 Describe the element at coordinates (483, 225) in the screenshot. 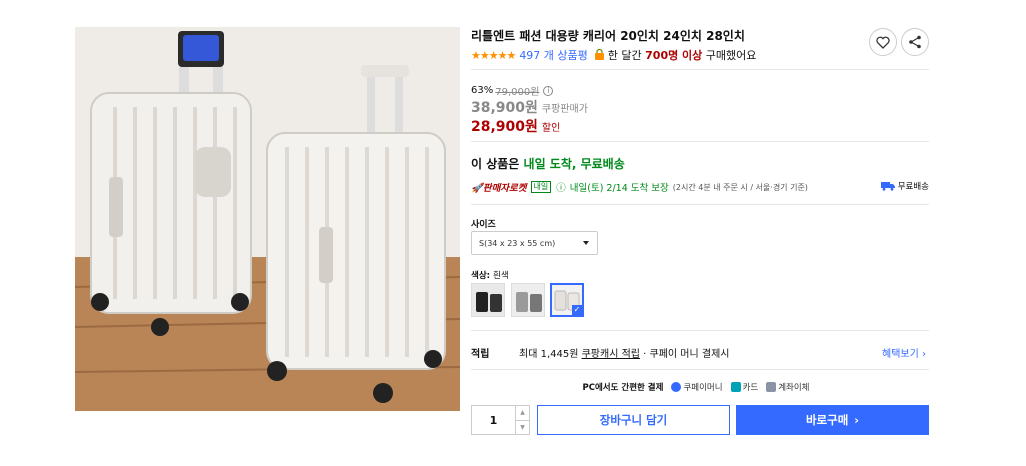

I see `size-label: 사이즈` at that location.